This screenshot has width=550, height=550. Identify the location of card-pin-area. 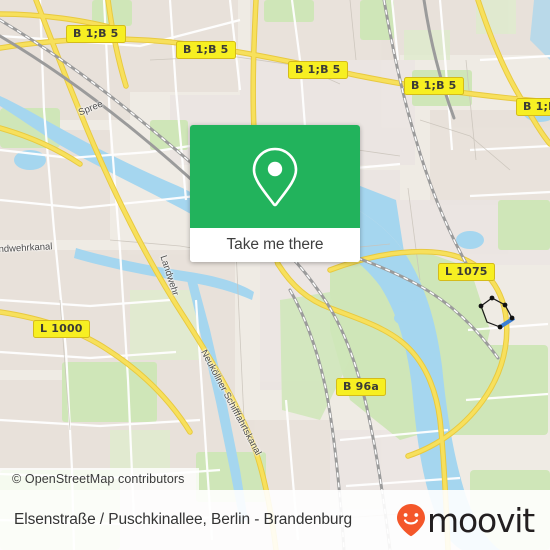
(275, 176).